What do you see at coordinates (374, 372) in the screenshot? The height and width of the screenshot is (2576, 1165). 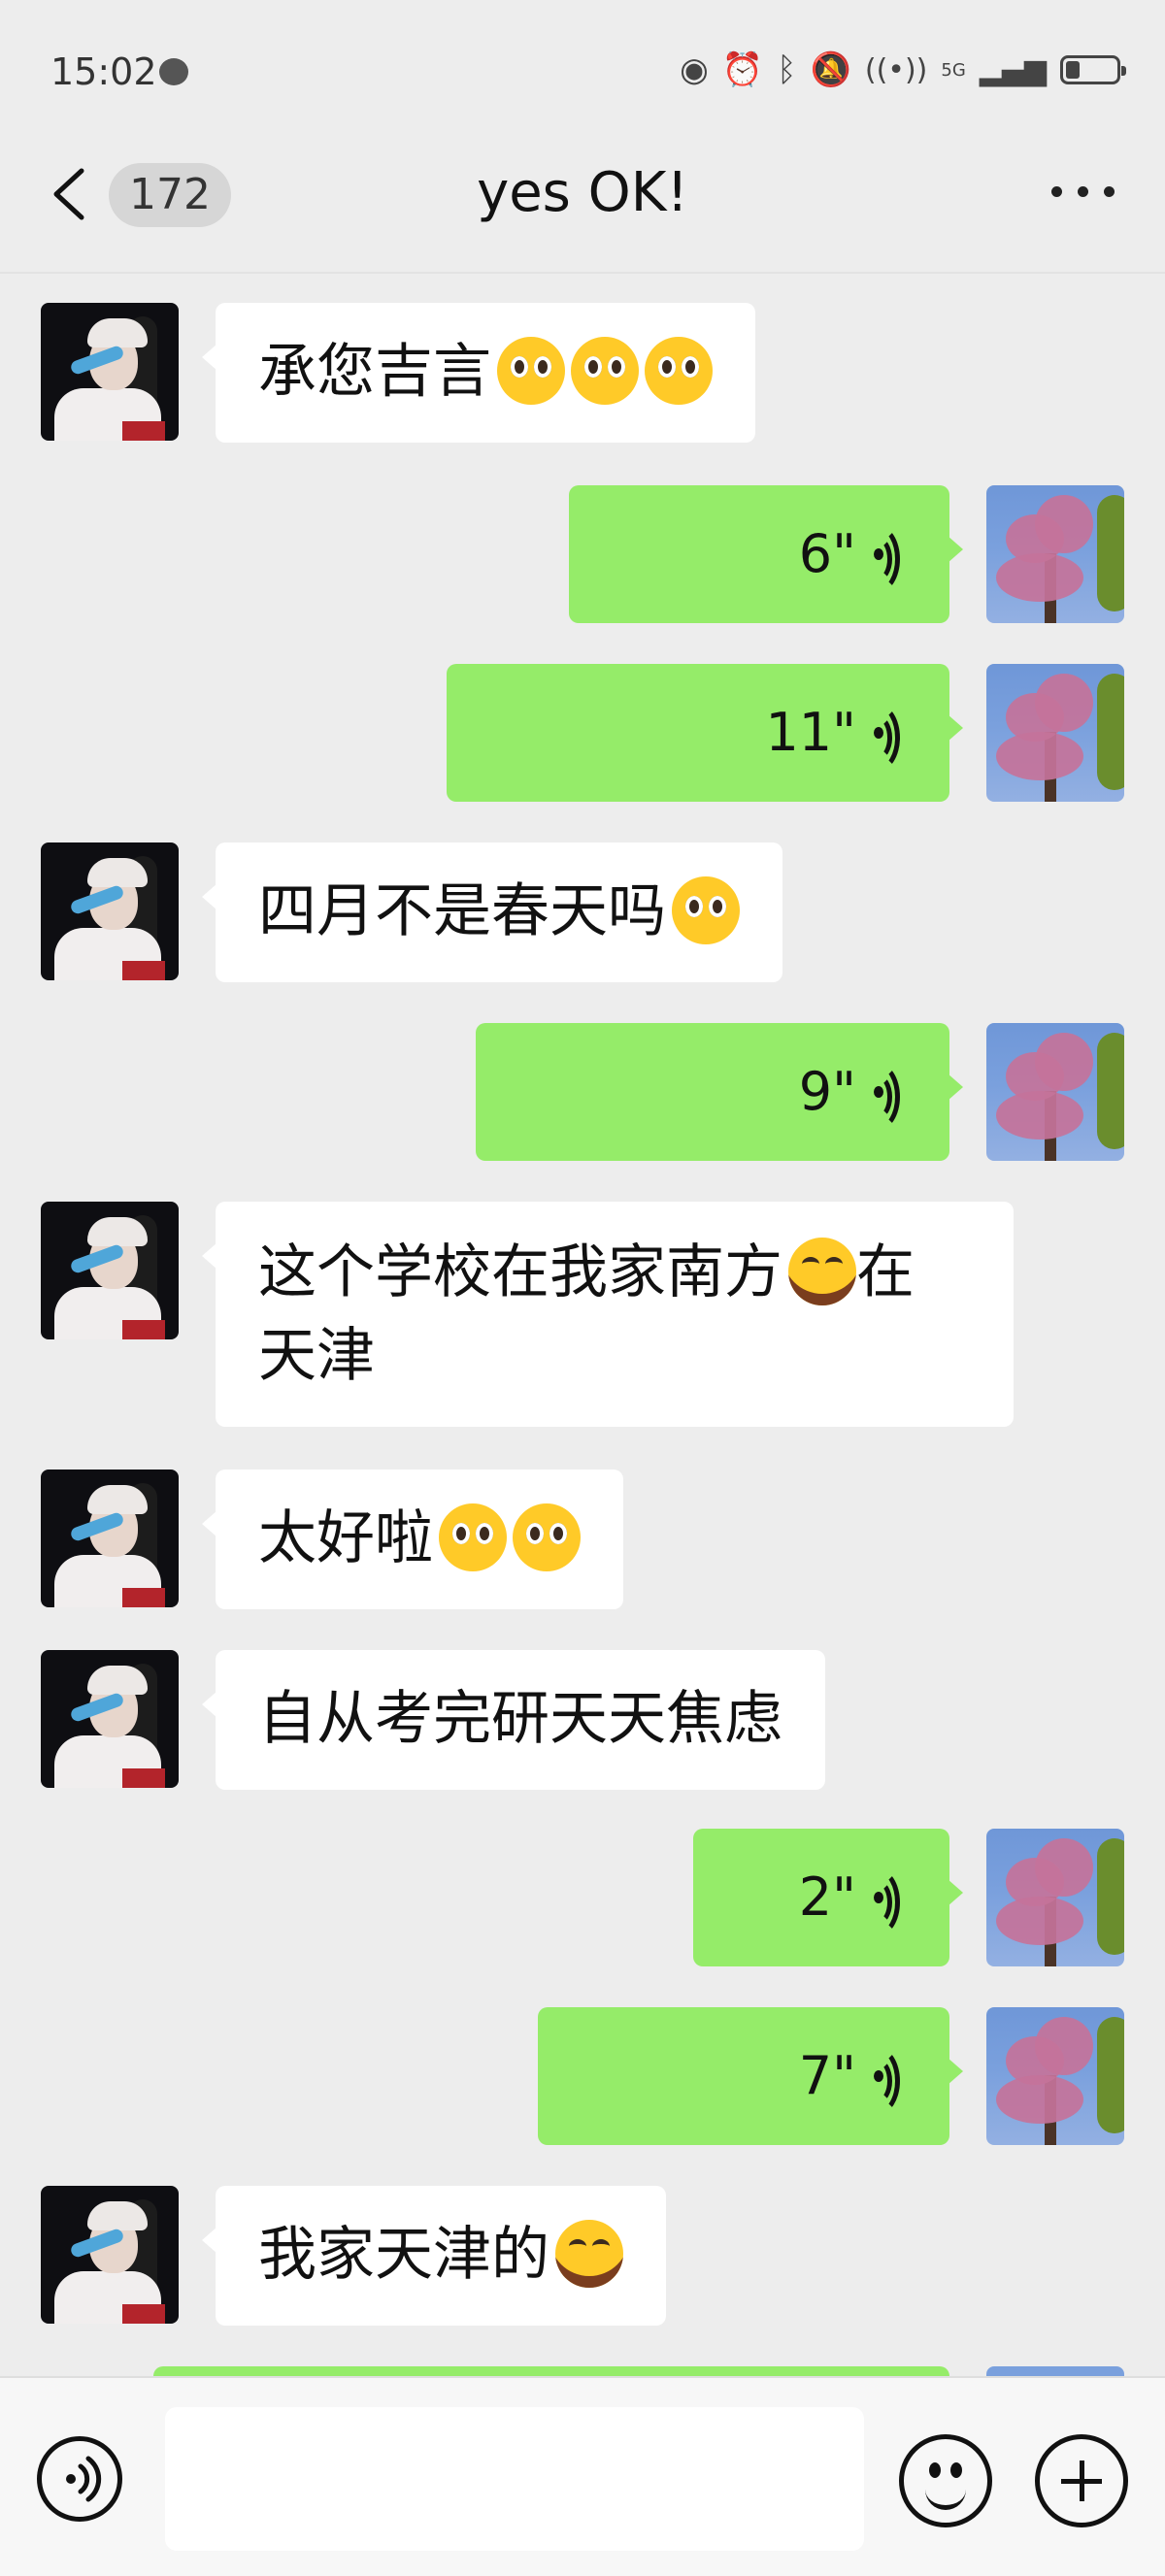 I see `message-text: 承您吉言` at bounding box center [374, 372].